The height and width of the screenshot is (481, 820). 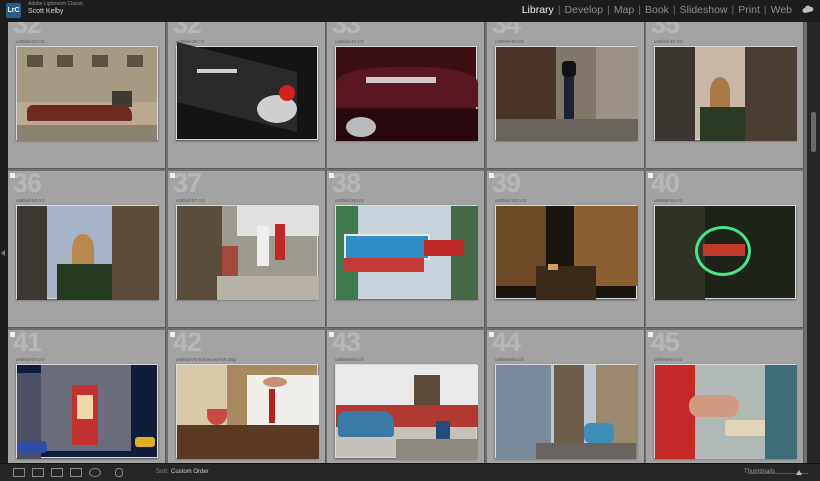 What do you see at coordinates (76, 472) in the screenshot?
I see `survey-view-icon` at bounding box center [76, 472].